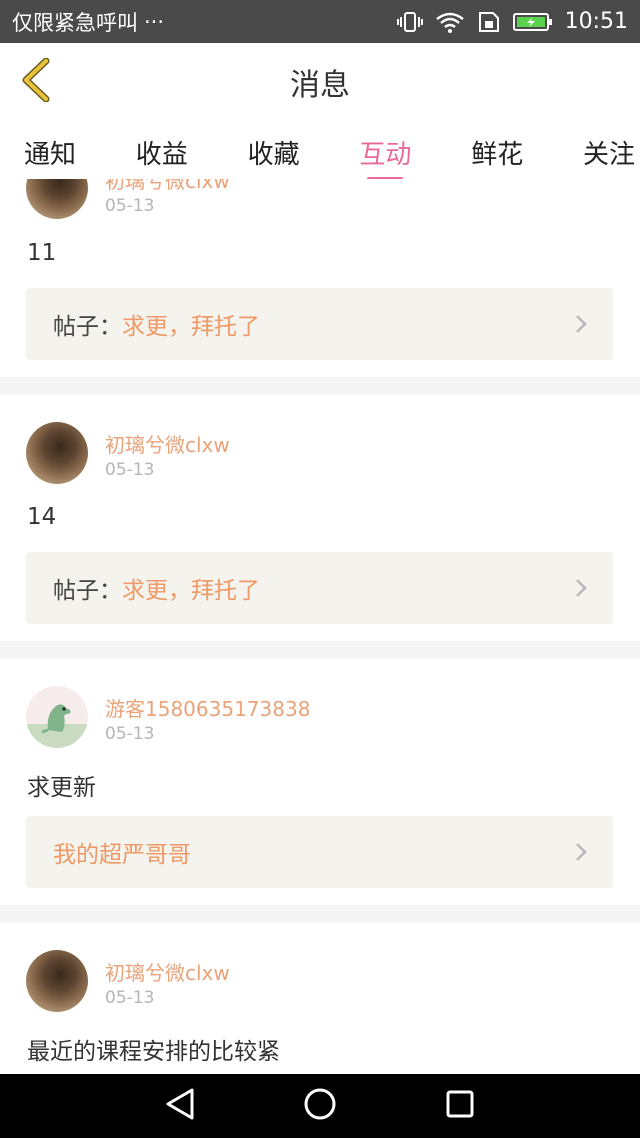 The width and height of the screenshot is (640, 1138). Describe the element at coordinates (409, 22) in the screenshot. I see `vibrate-icon` at that location.